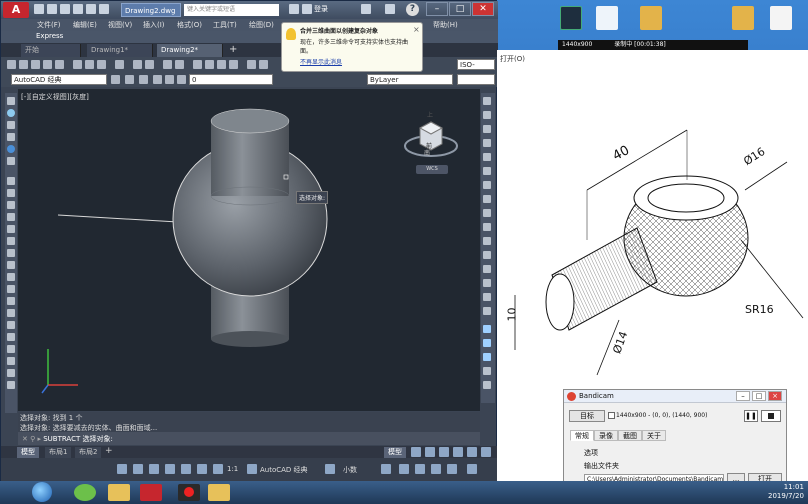 This screenshot has width=808, height=504. I want to click on new-icon, so click(39, 9).